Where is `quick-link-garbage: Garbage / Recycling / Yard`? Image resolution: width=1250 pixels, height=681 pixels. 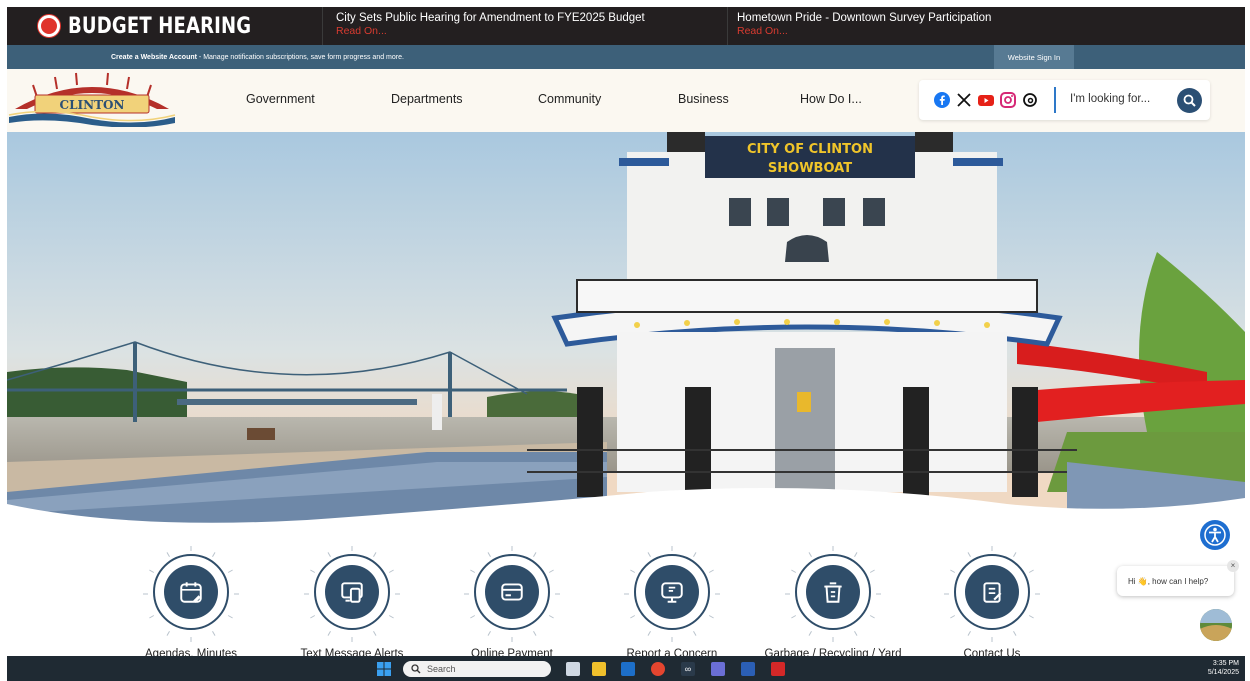
quick-link-garbage: Garbage / Recycling / Yard is located at coordinates (833, 600).